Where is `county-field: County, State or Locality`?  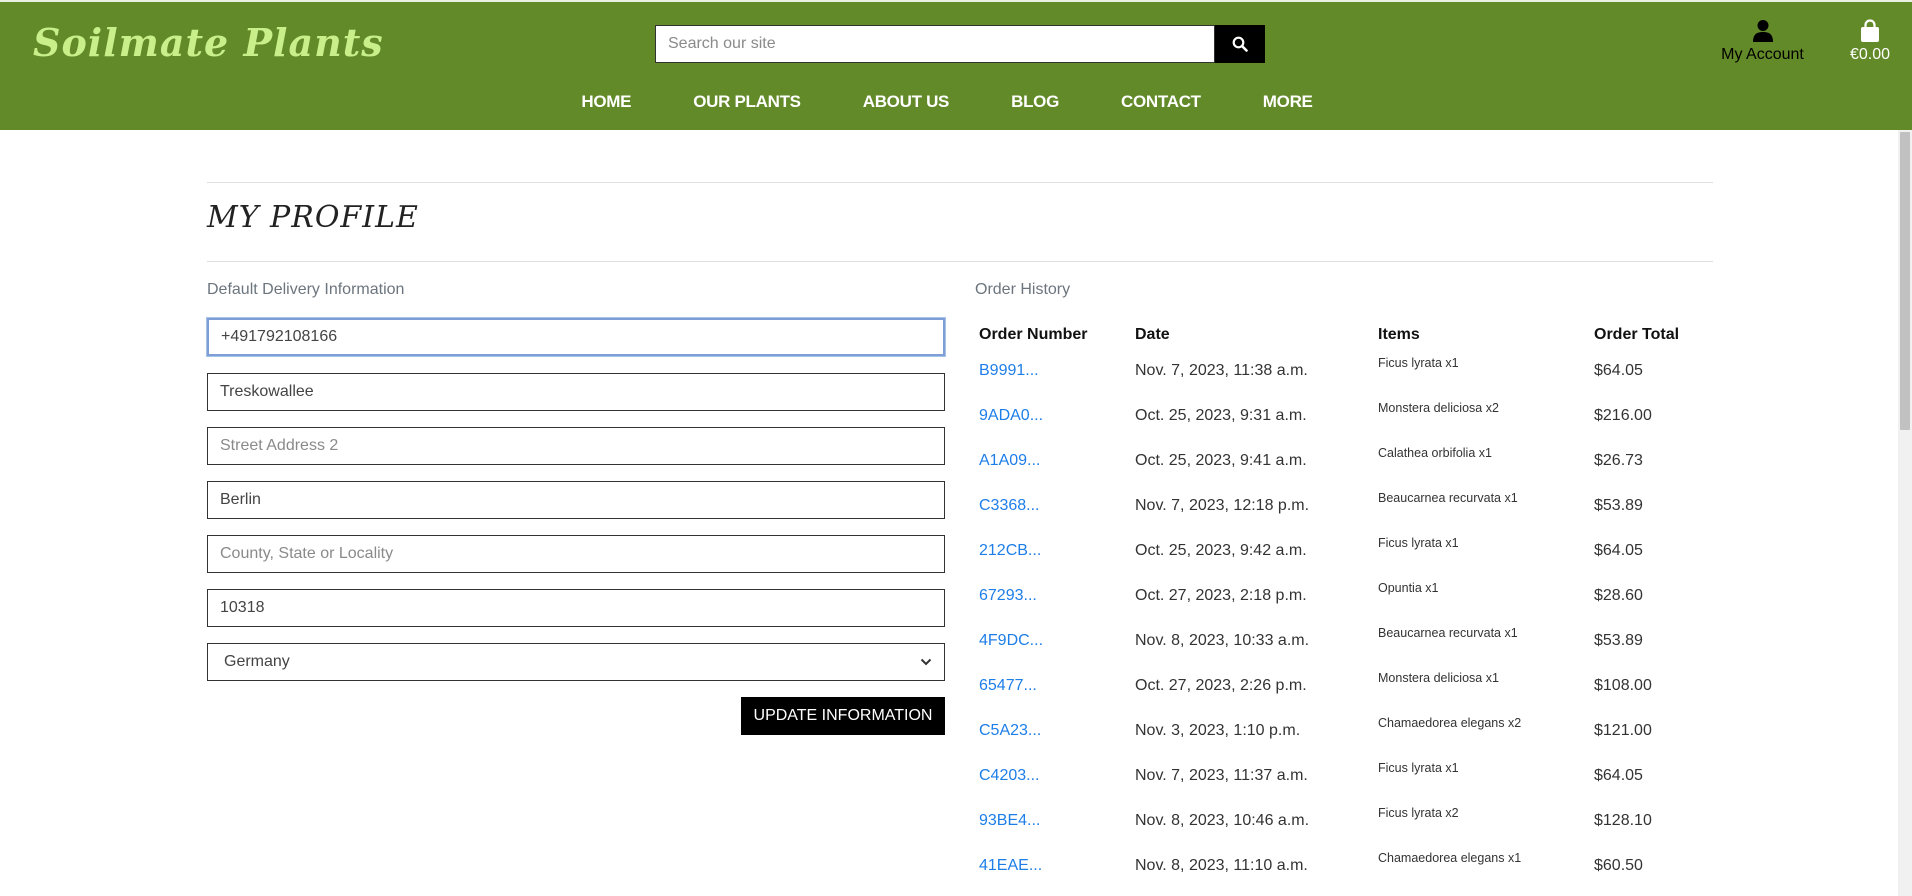 county-field: County, State or Locality is located at coordinates (576, 554).